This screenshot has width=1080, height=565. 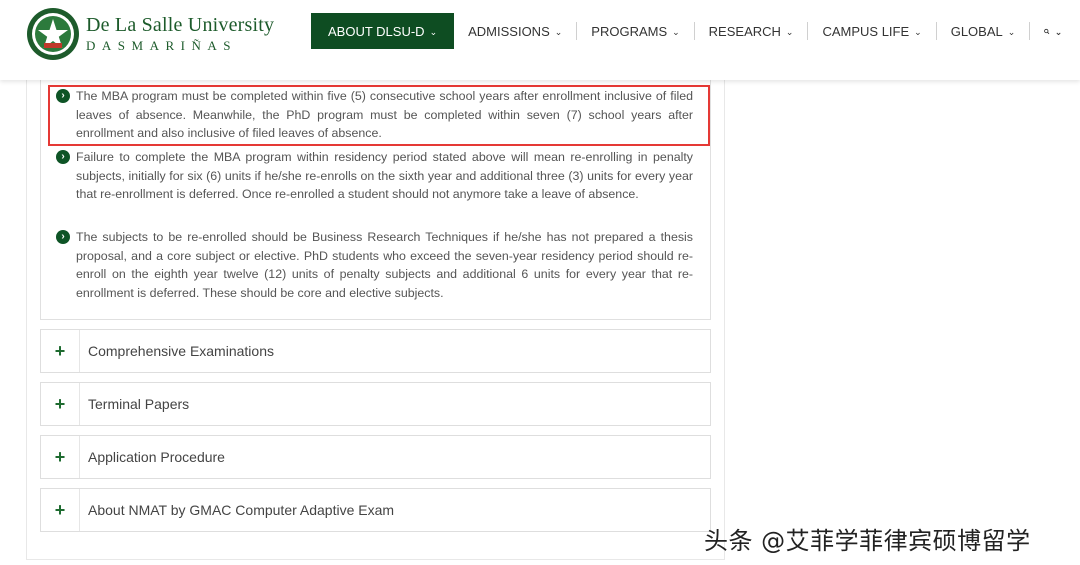 I want to click on watermark: 头条 @艾菲学菲律宾硕博留学, so click(x=867, y=541).